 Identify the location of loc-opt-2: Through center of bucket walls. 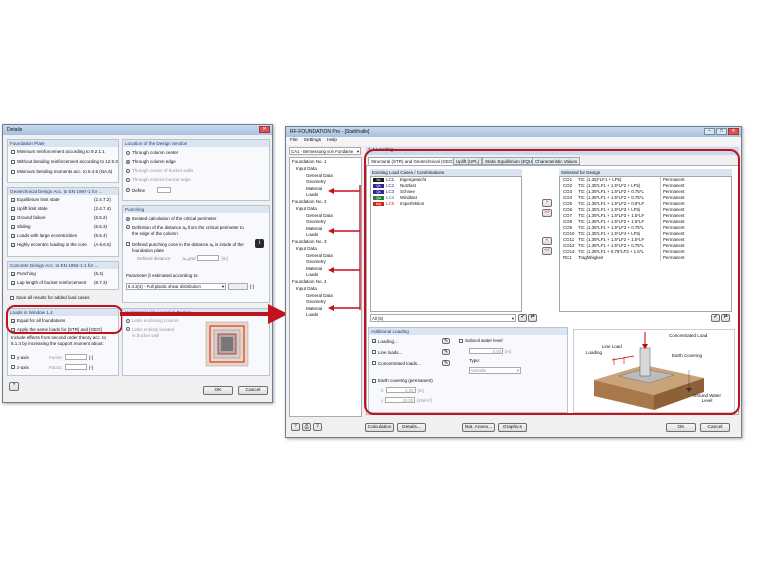
(159, 170).